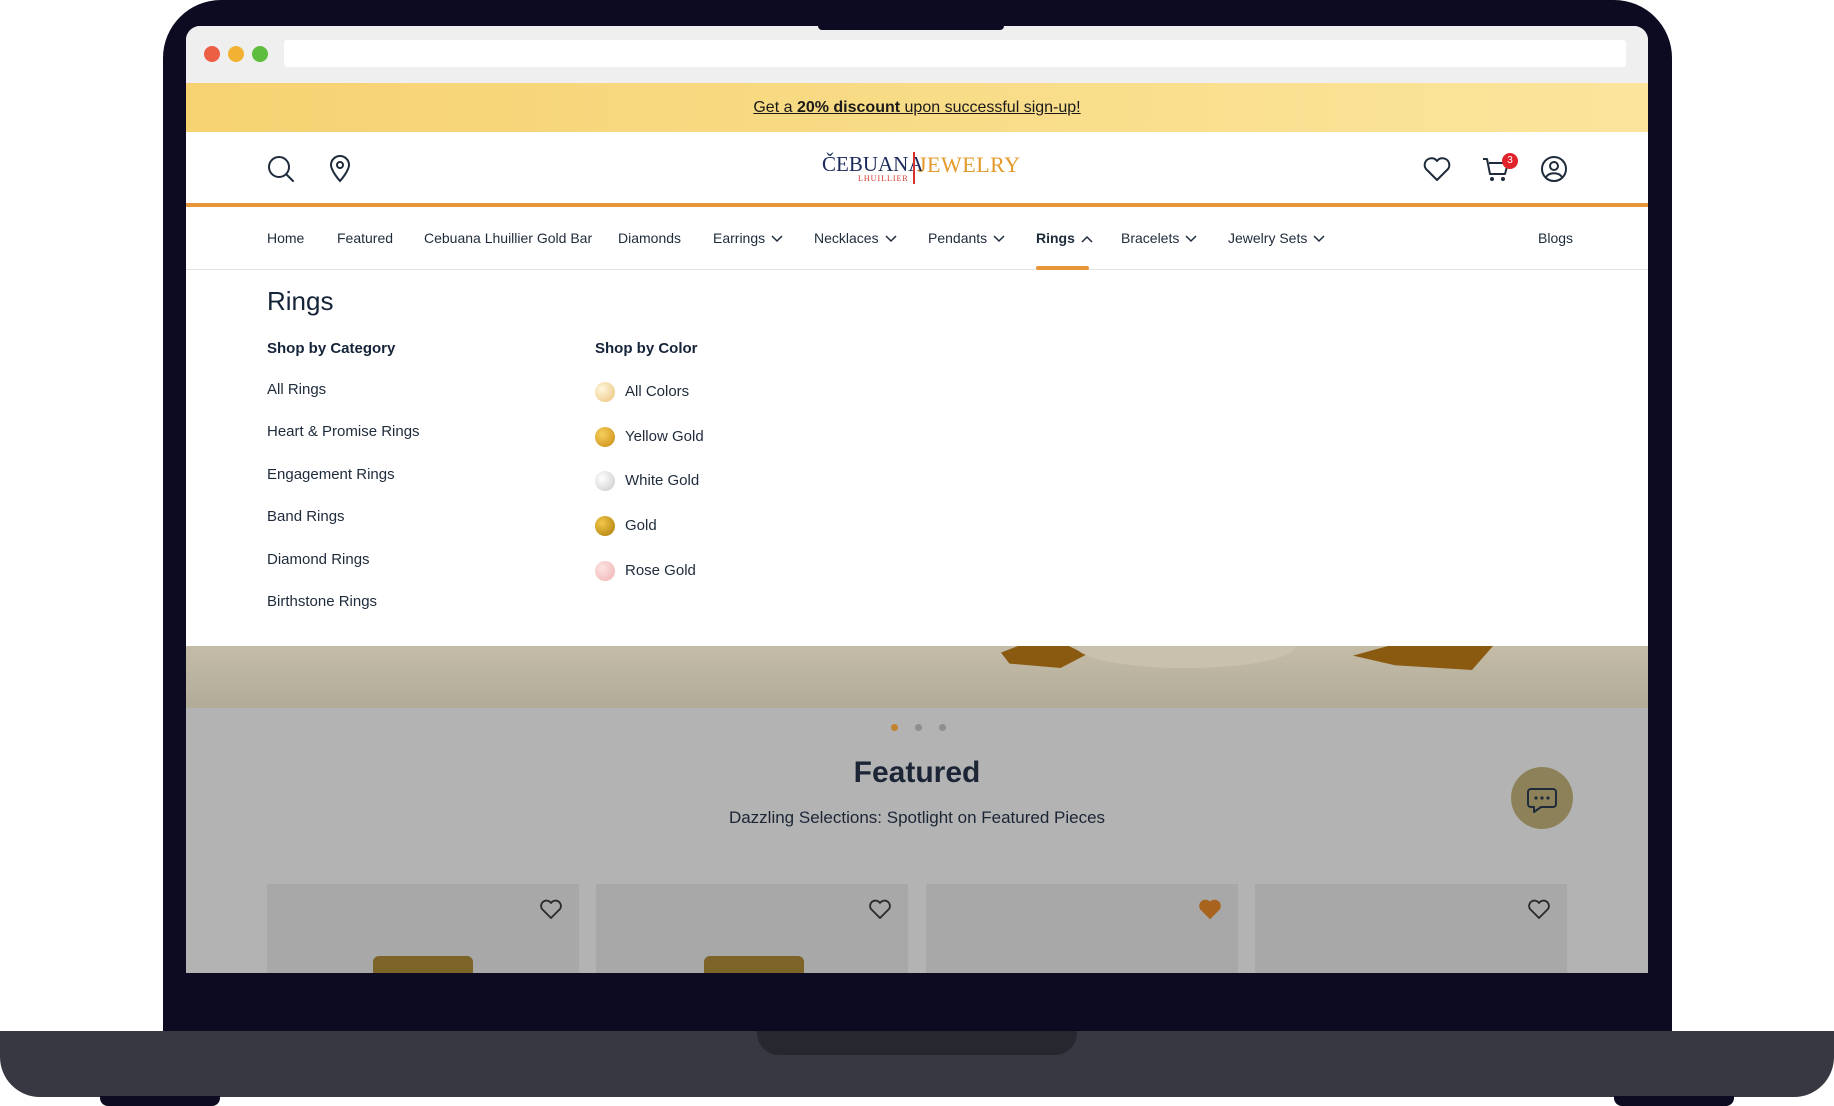  I want to click on category-link-band-rings: Band Rings, so click(306, 516).